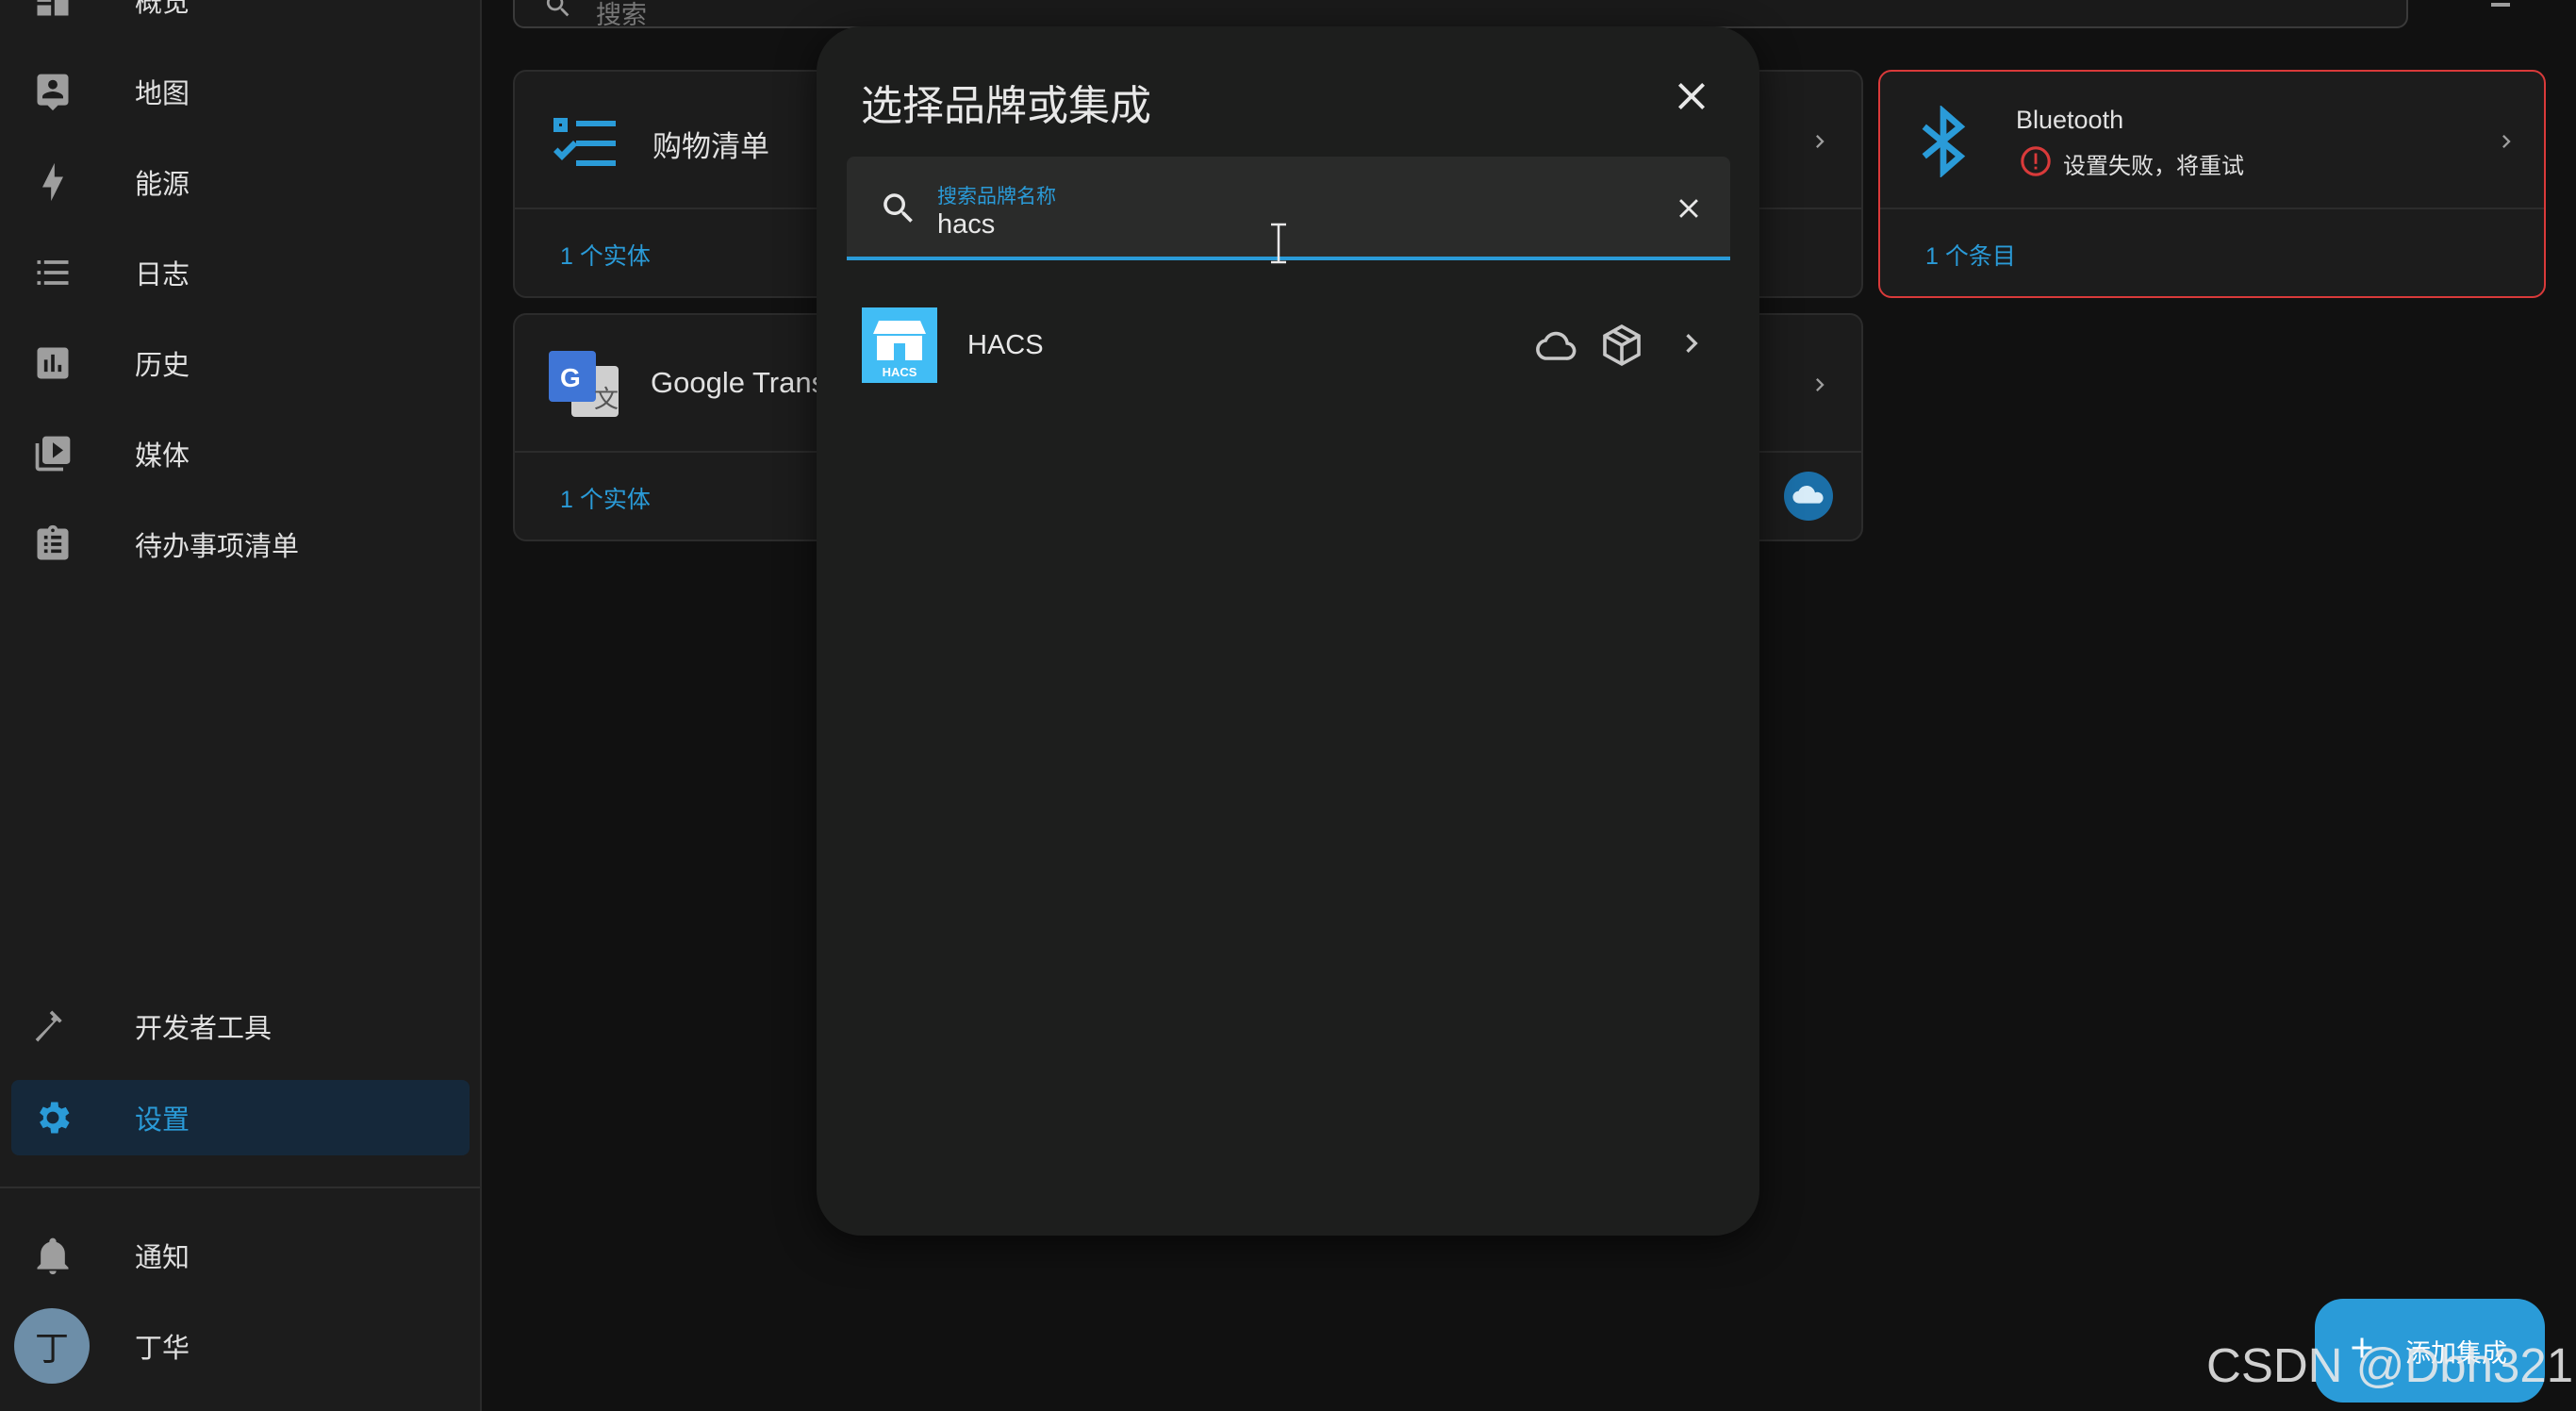  I want to click on filter-icon, so click(2501, 7).